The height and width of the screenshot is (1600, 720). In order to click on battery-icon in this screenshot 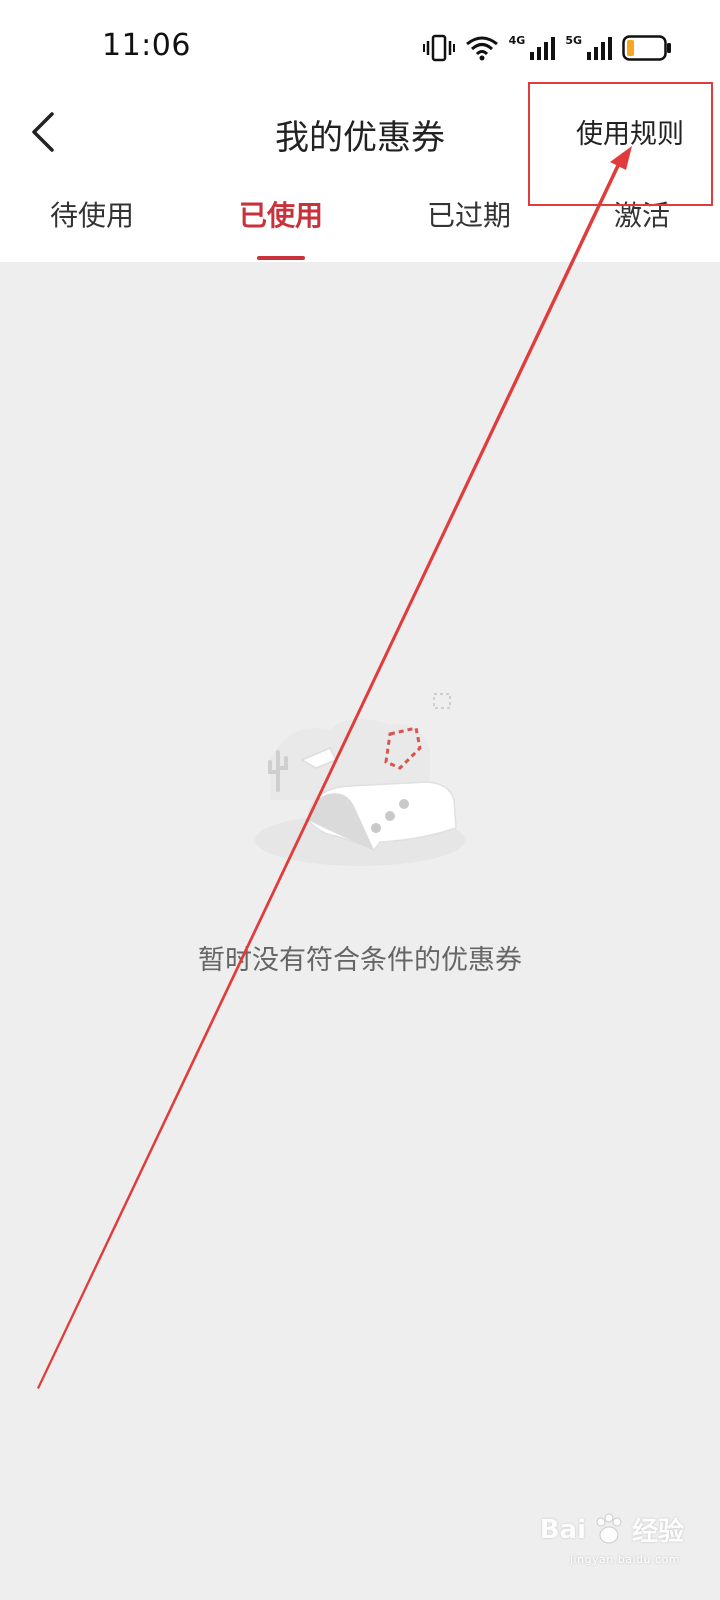, I will do `click(646, 48)`.